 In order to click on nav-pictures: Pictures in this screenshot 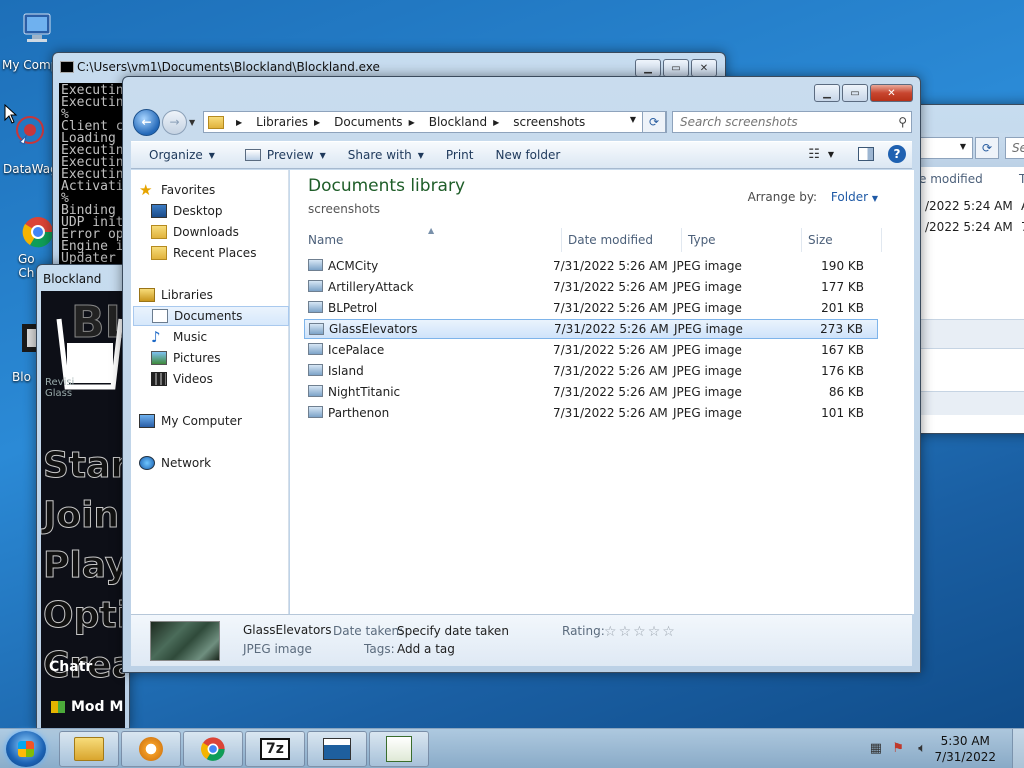, I will do `click(229, 358)`.